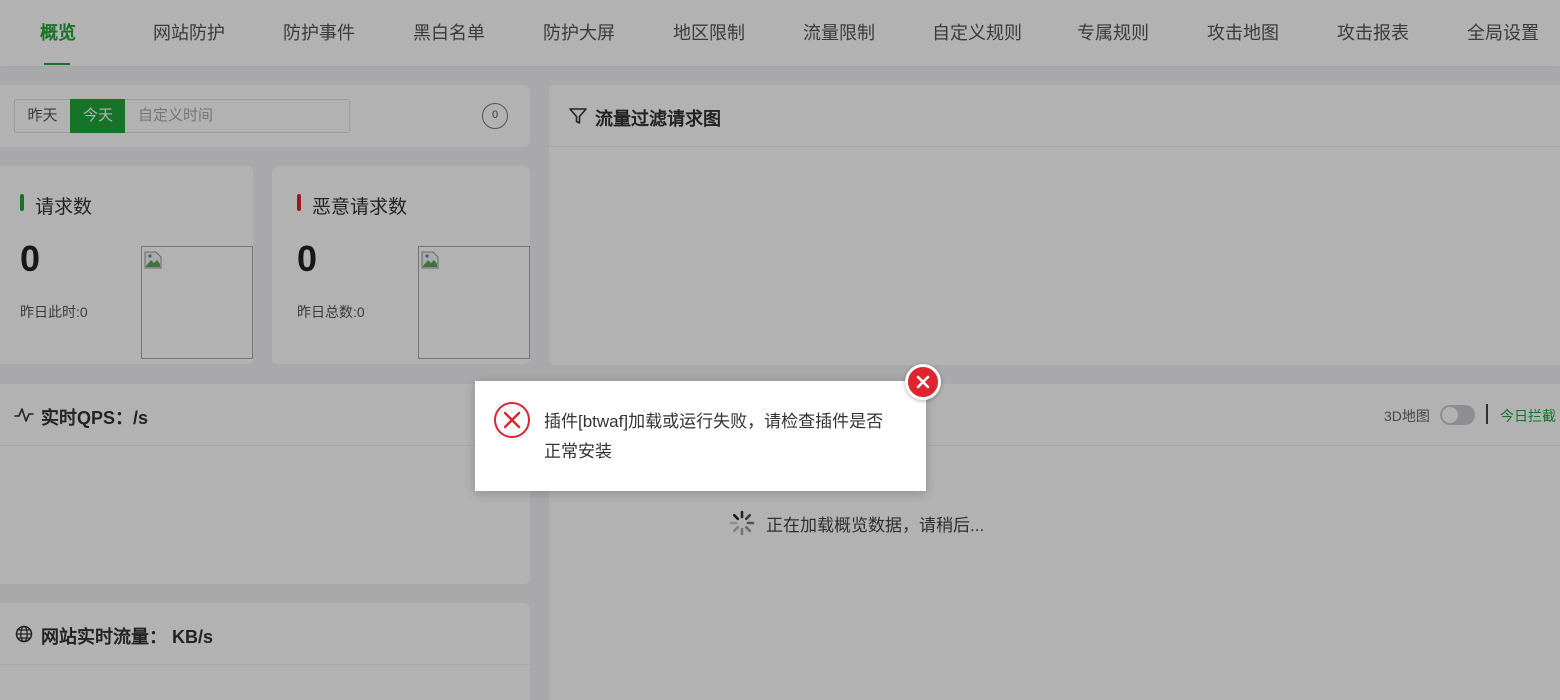 The height and width of the screenshot is (700, 1560). What do you see at coordinates (714, 436) in the screenshot?
I see `error-message: 插件[btwaf]加载或运行失败，请检查插件是否正常安装` at bounding box center [714, 436].